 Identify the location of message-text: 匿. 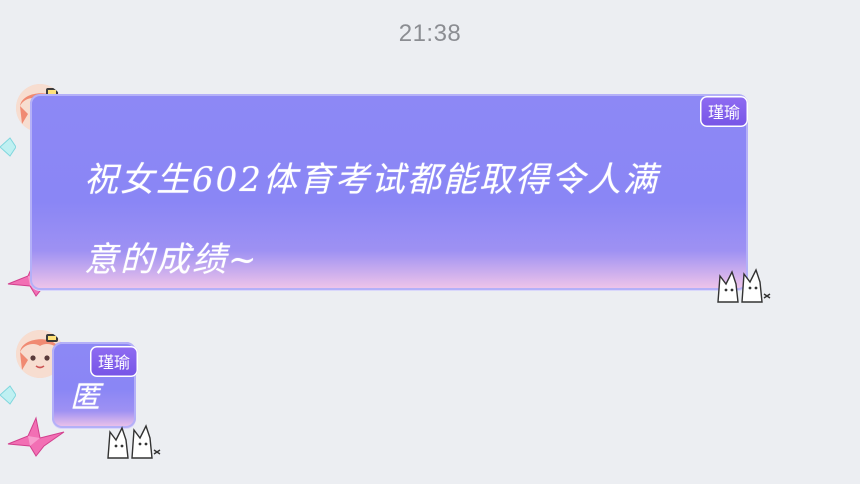
(85, 397).